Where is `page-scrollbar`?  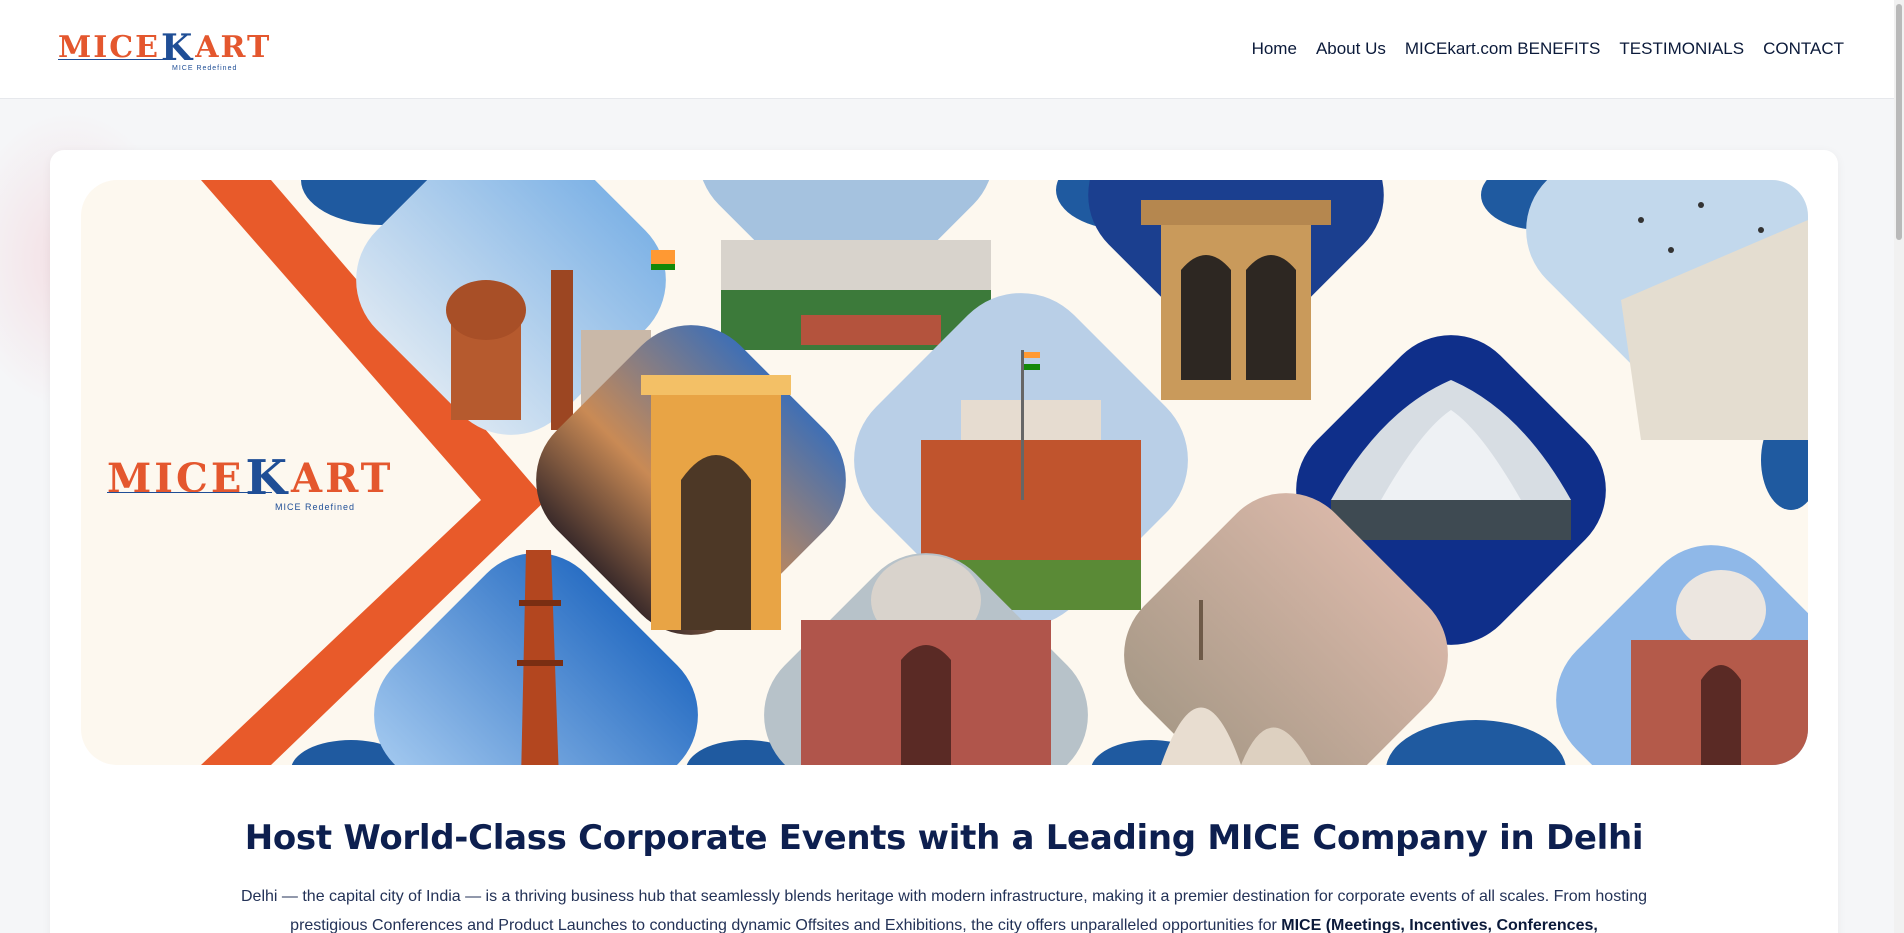
page-scrollbar is located at coordinates (1899, 466).